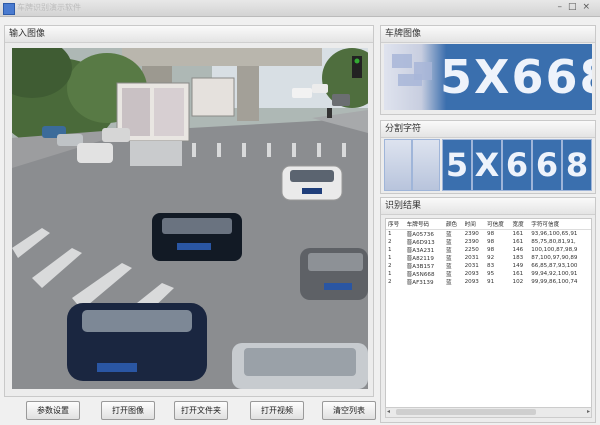 Image resolution: width=600 pixels, height=425 pixels. I want to click on clear-list-button: 清空列表, so click(349, 410).